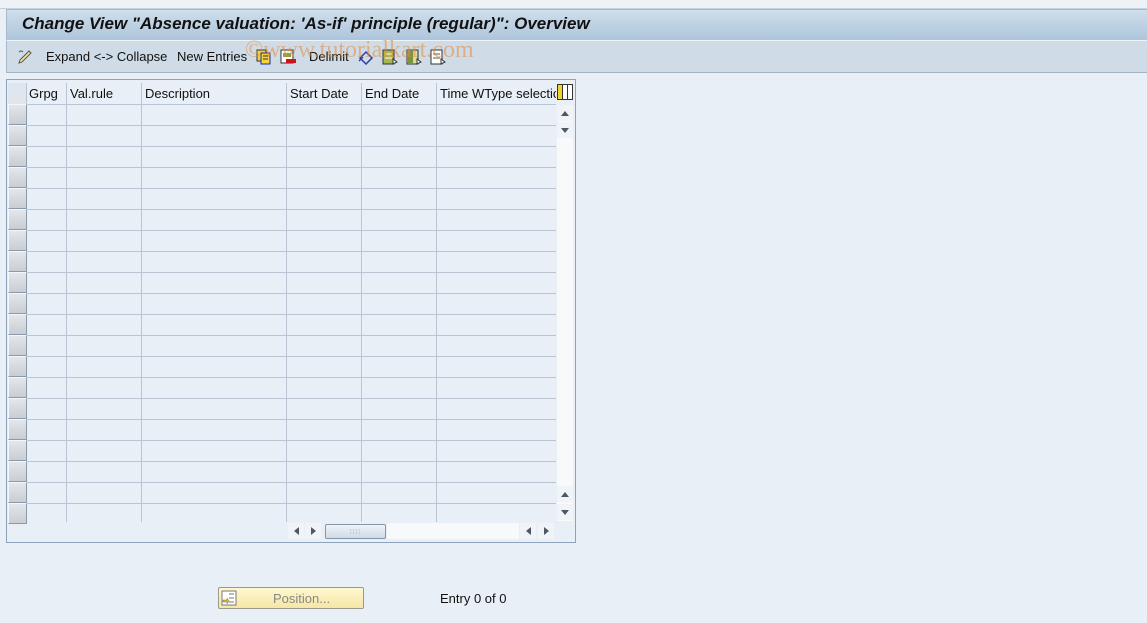 The image size is (1147, 623). Describe the element at coordinates (496, 93) in the screenshot. I see `column-header-time-wtype-selection: Time WType selectio` at that location.